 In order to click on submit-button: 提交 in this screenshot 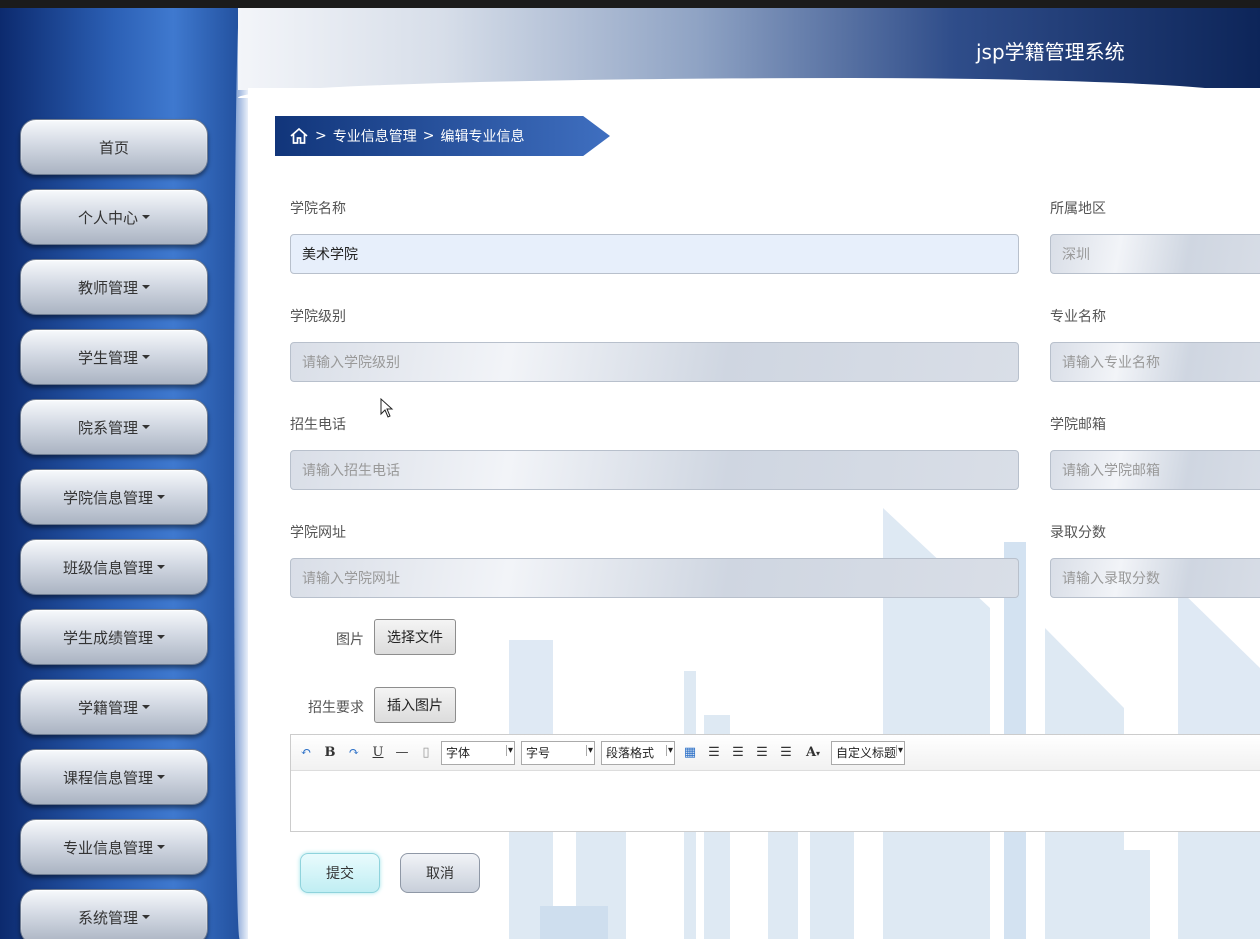, I will do `click(340, 873)`.